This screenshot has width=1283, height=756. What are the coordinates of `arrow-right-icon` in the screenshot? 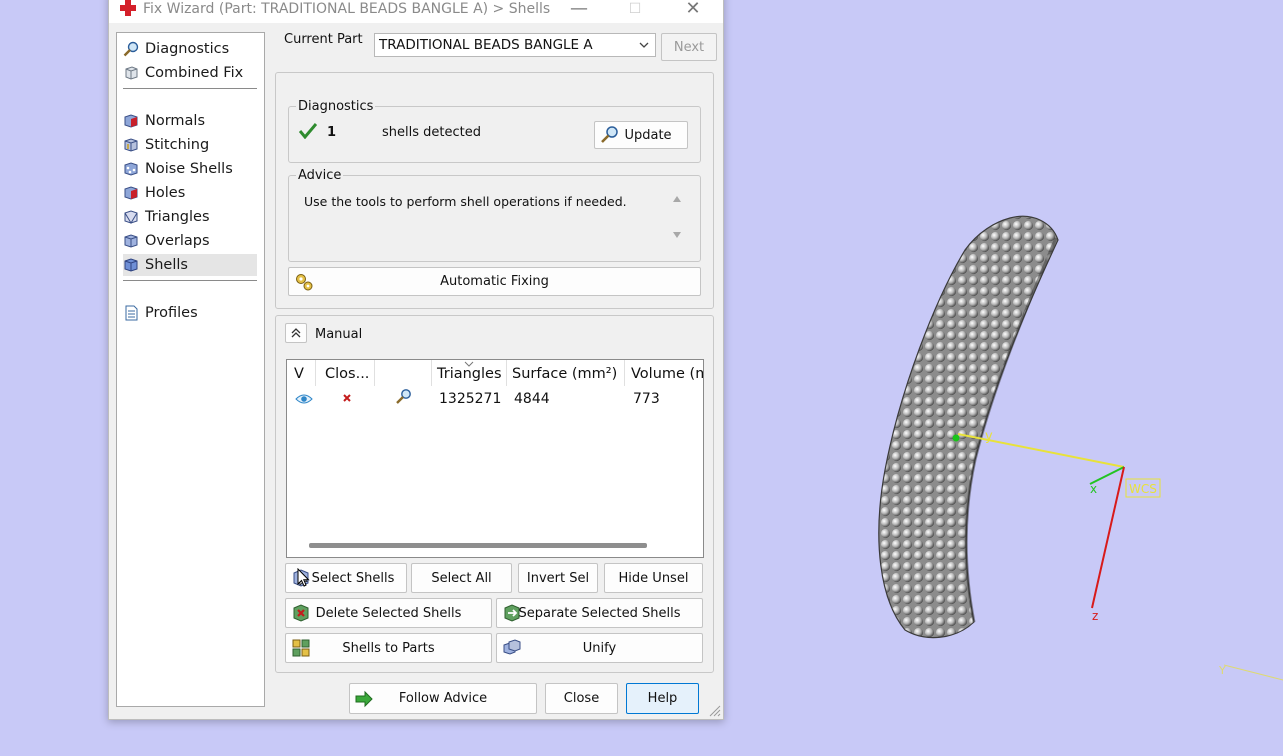 It's located at (364, 698).